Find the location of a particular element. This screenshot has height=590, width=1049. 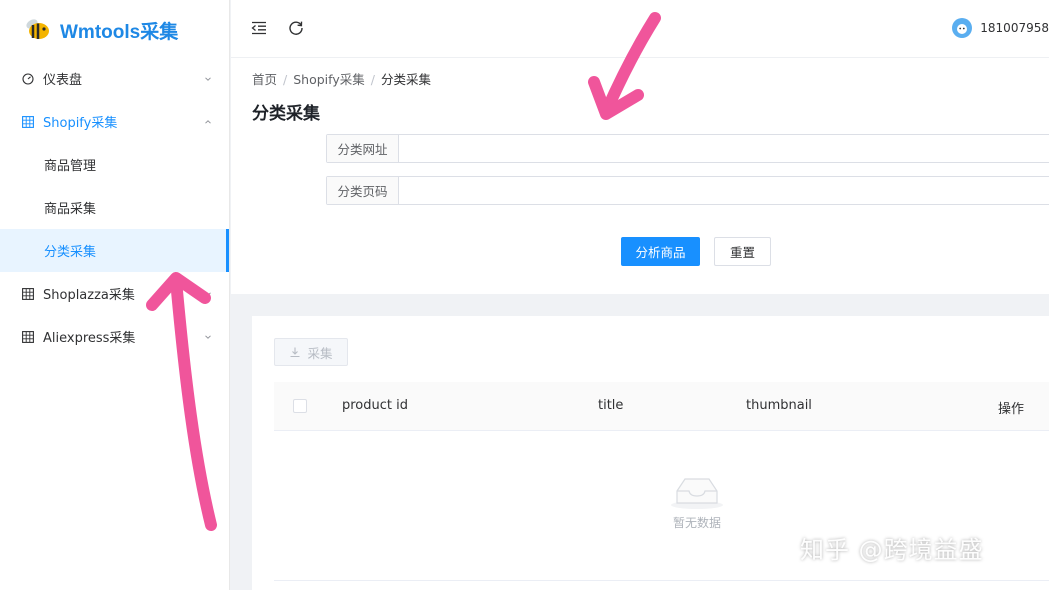

bee-logo-icon is located at coordinates (37, 30).